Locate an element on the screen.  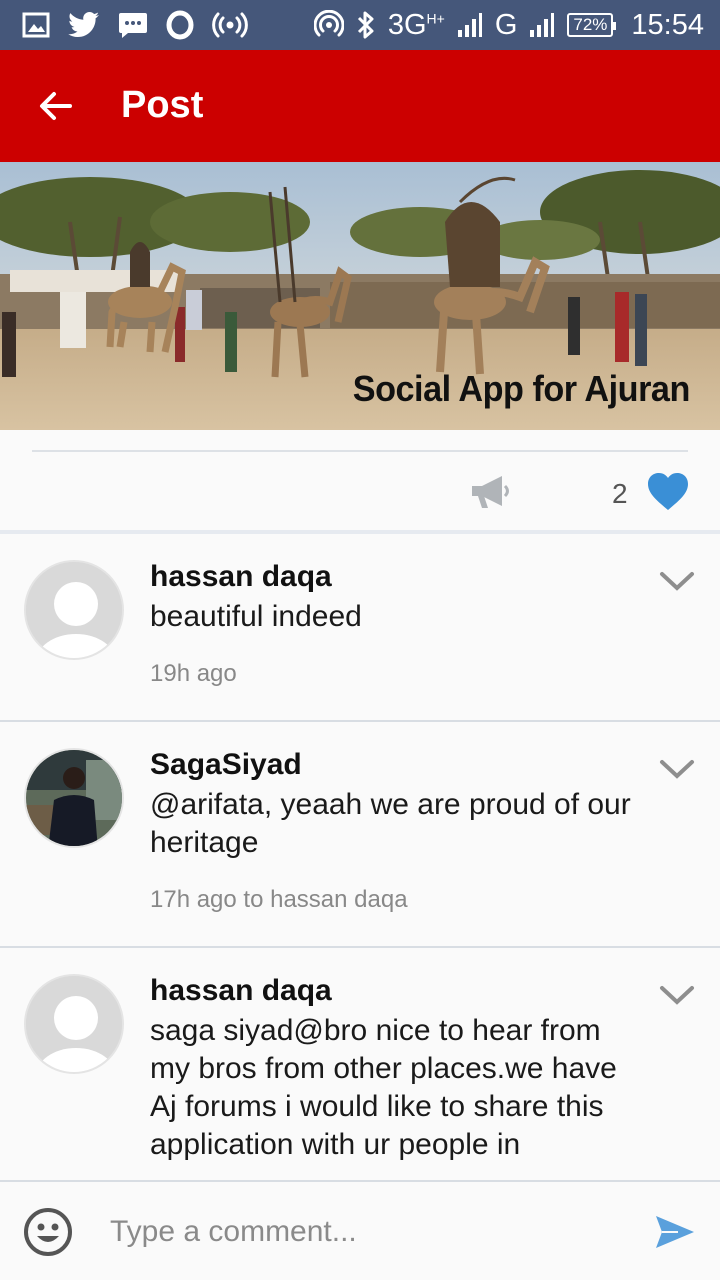
bluetooth-icon is located at coordinates (366, 25).